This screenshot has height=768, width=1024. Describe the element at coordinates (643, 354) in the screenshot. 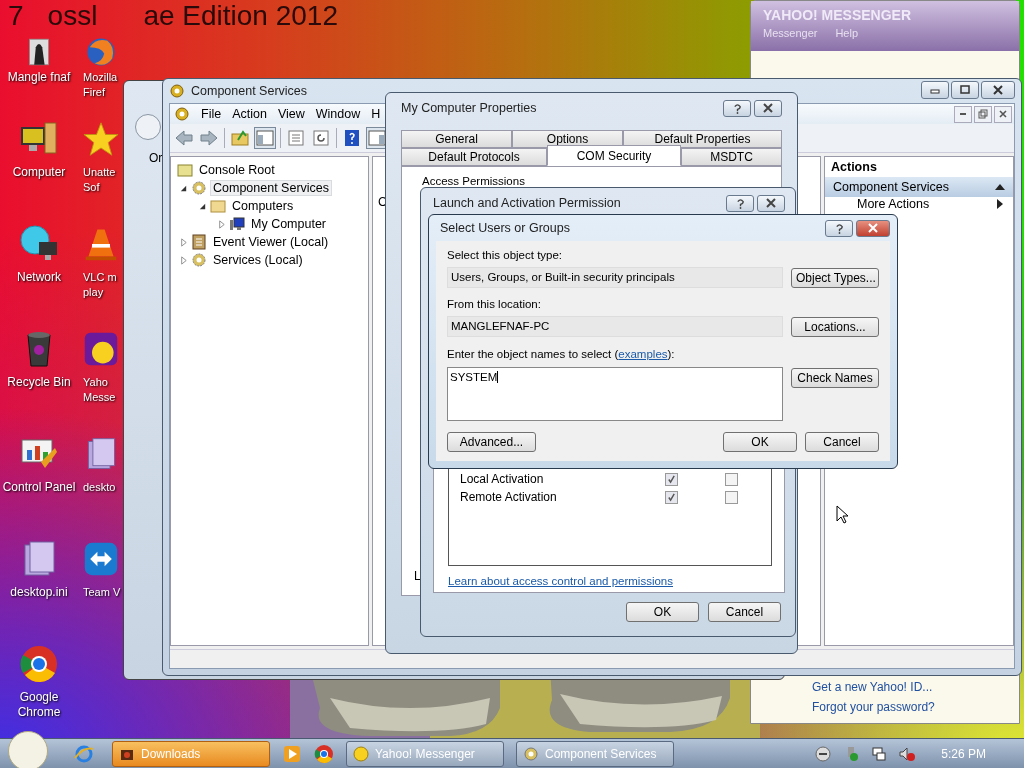

I see `examples-link: examples` at that location.